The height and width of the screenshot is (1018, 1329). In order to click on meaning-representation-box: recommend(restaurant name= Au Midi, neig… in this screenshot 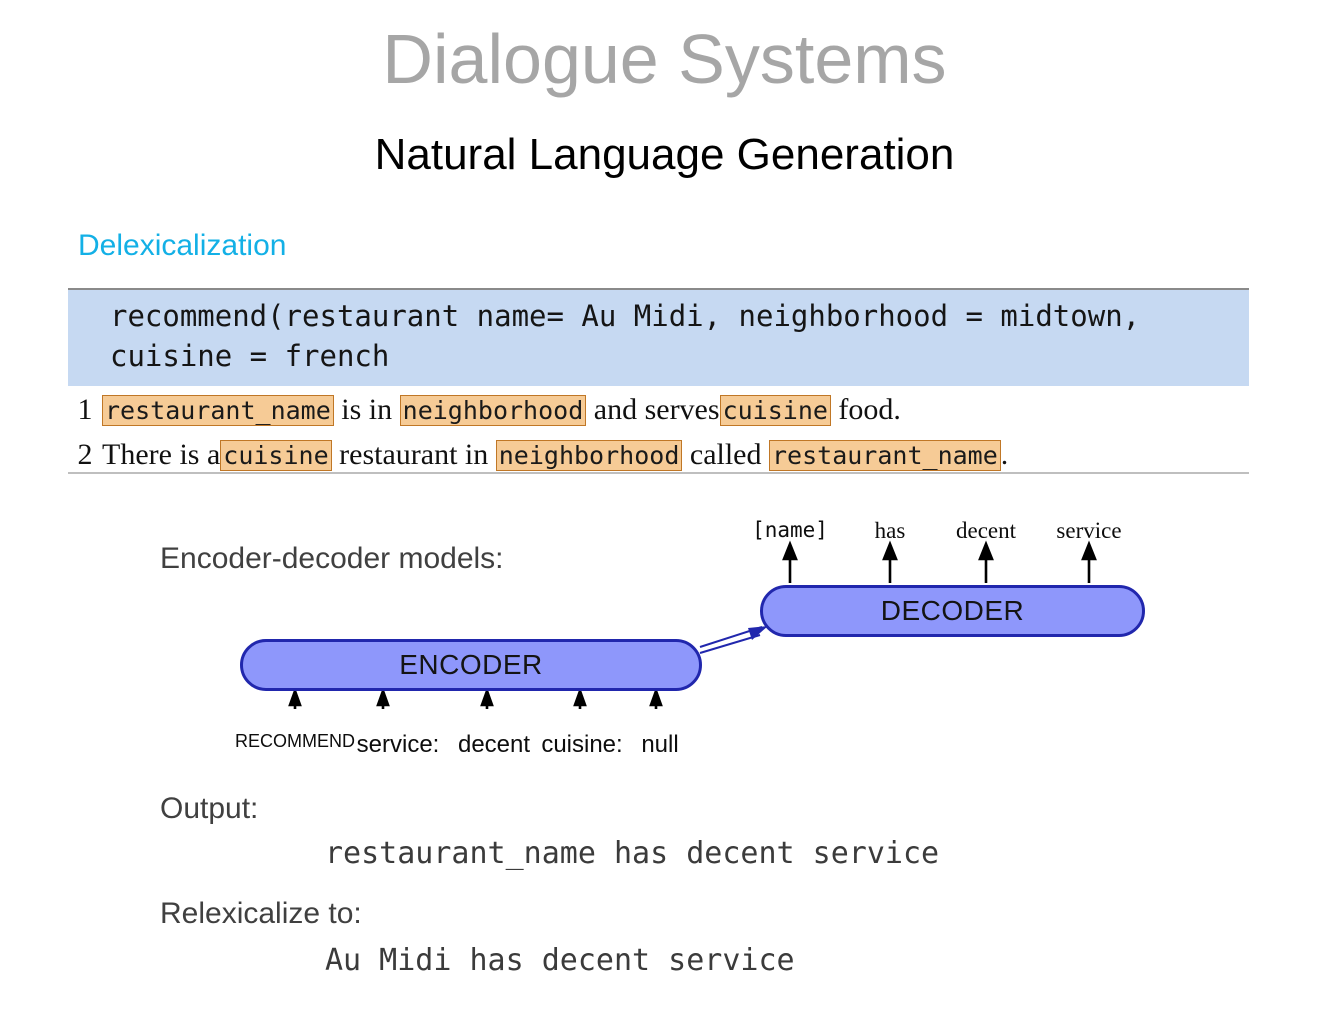, I will do `click(658, 338)`.